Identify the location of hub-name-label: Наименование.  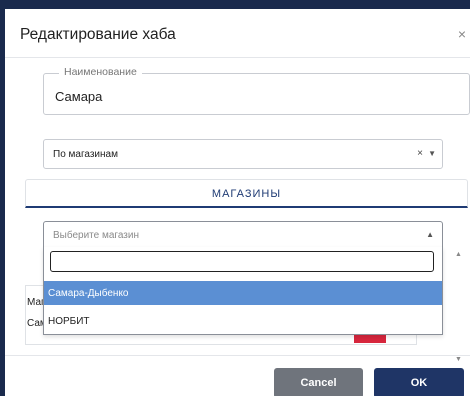
(100, 72).